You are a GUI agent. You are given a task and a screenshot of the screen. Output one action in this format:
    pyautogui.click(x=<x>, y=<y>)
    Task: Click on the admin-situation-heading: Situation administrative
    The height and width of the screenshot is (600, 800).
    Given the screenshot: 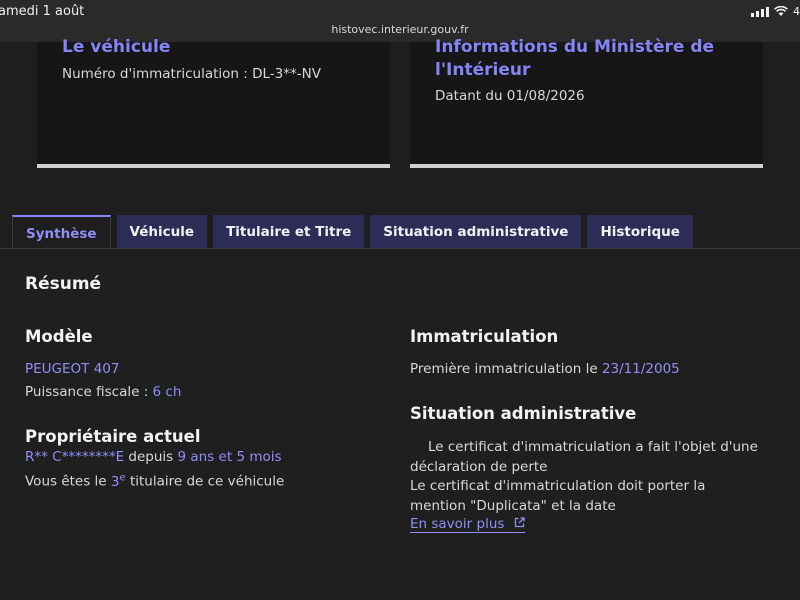 What is the action you would take?
    pyautogui.click(x=523, y=413)
    